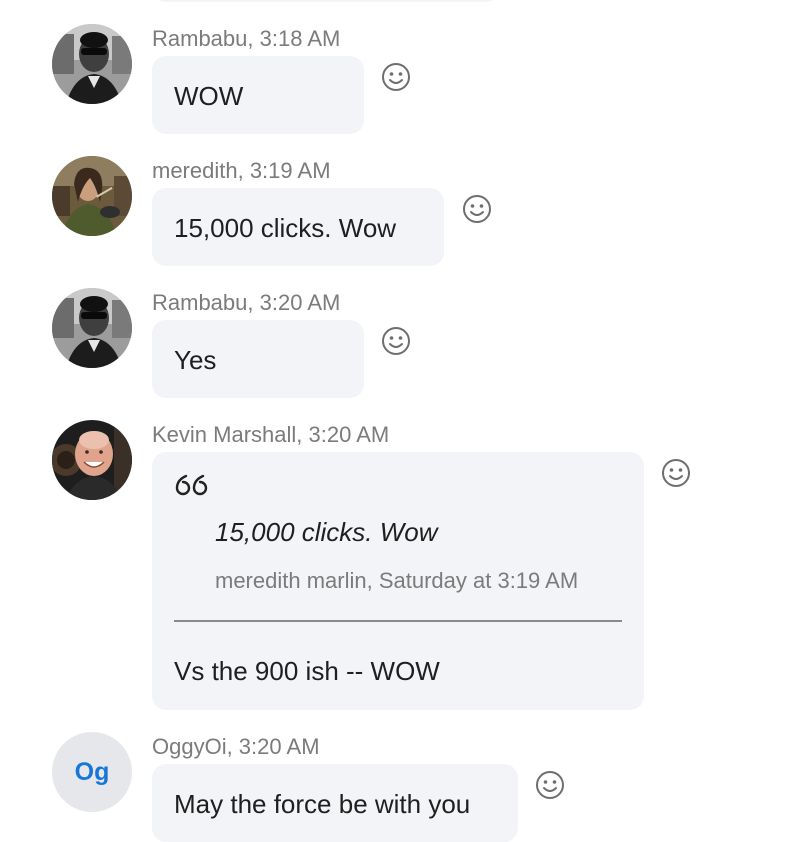  I want to click on quoted-message-source: meredith marlin, Saturday at 3:19 AM, so click(396, 581).